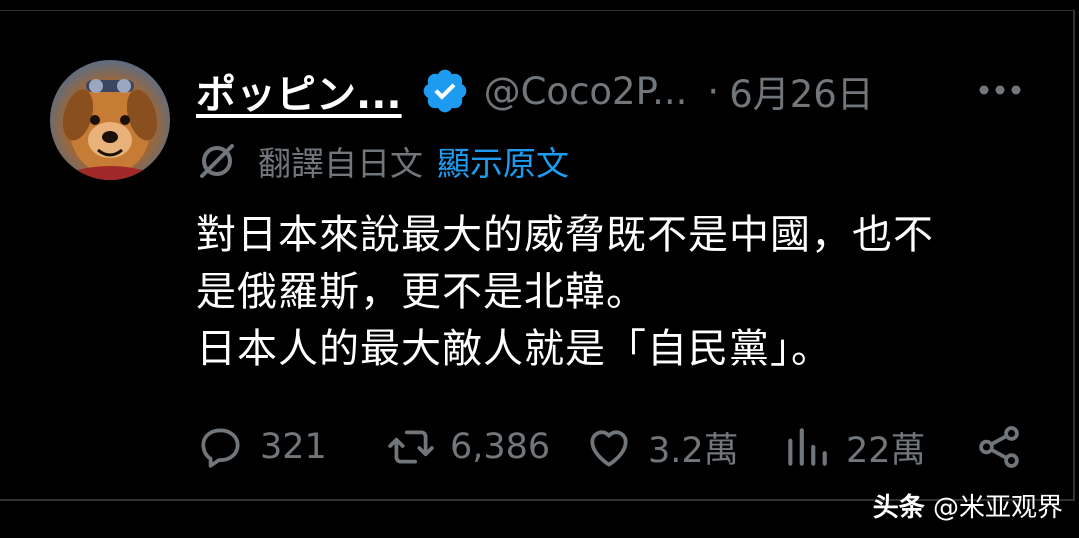 The image size is (1079, 538). I want to click on share-button, so click(999, 447).